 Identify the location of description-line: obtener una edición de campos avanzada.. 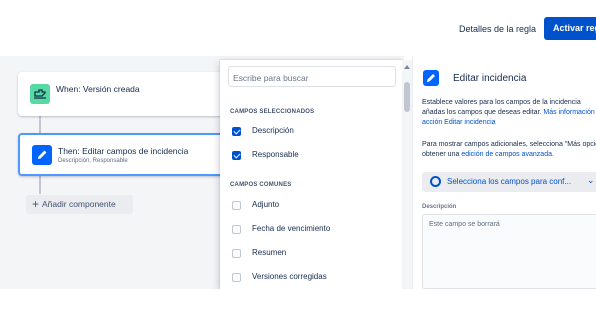
(509, 155).